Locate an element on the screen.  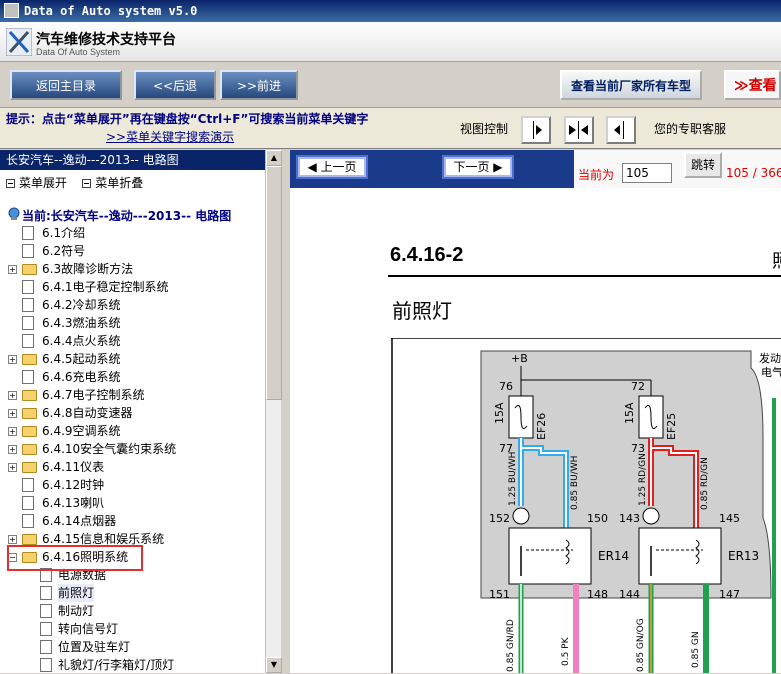
tree-item-label: 6.4.7电子控制系统 is located at coordinates (93, 395).